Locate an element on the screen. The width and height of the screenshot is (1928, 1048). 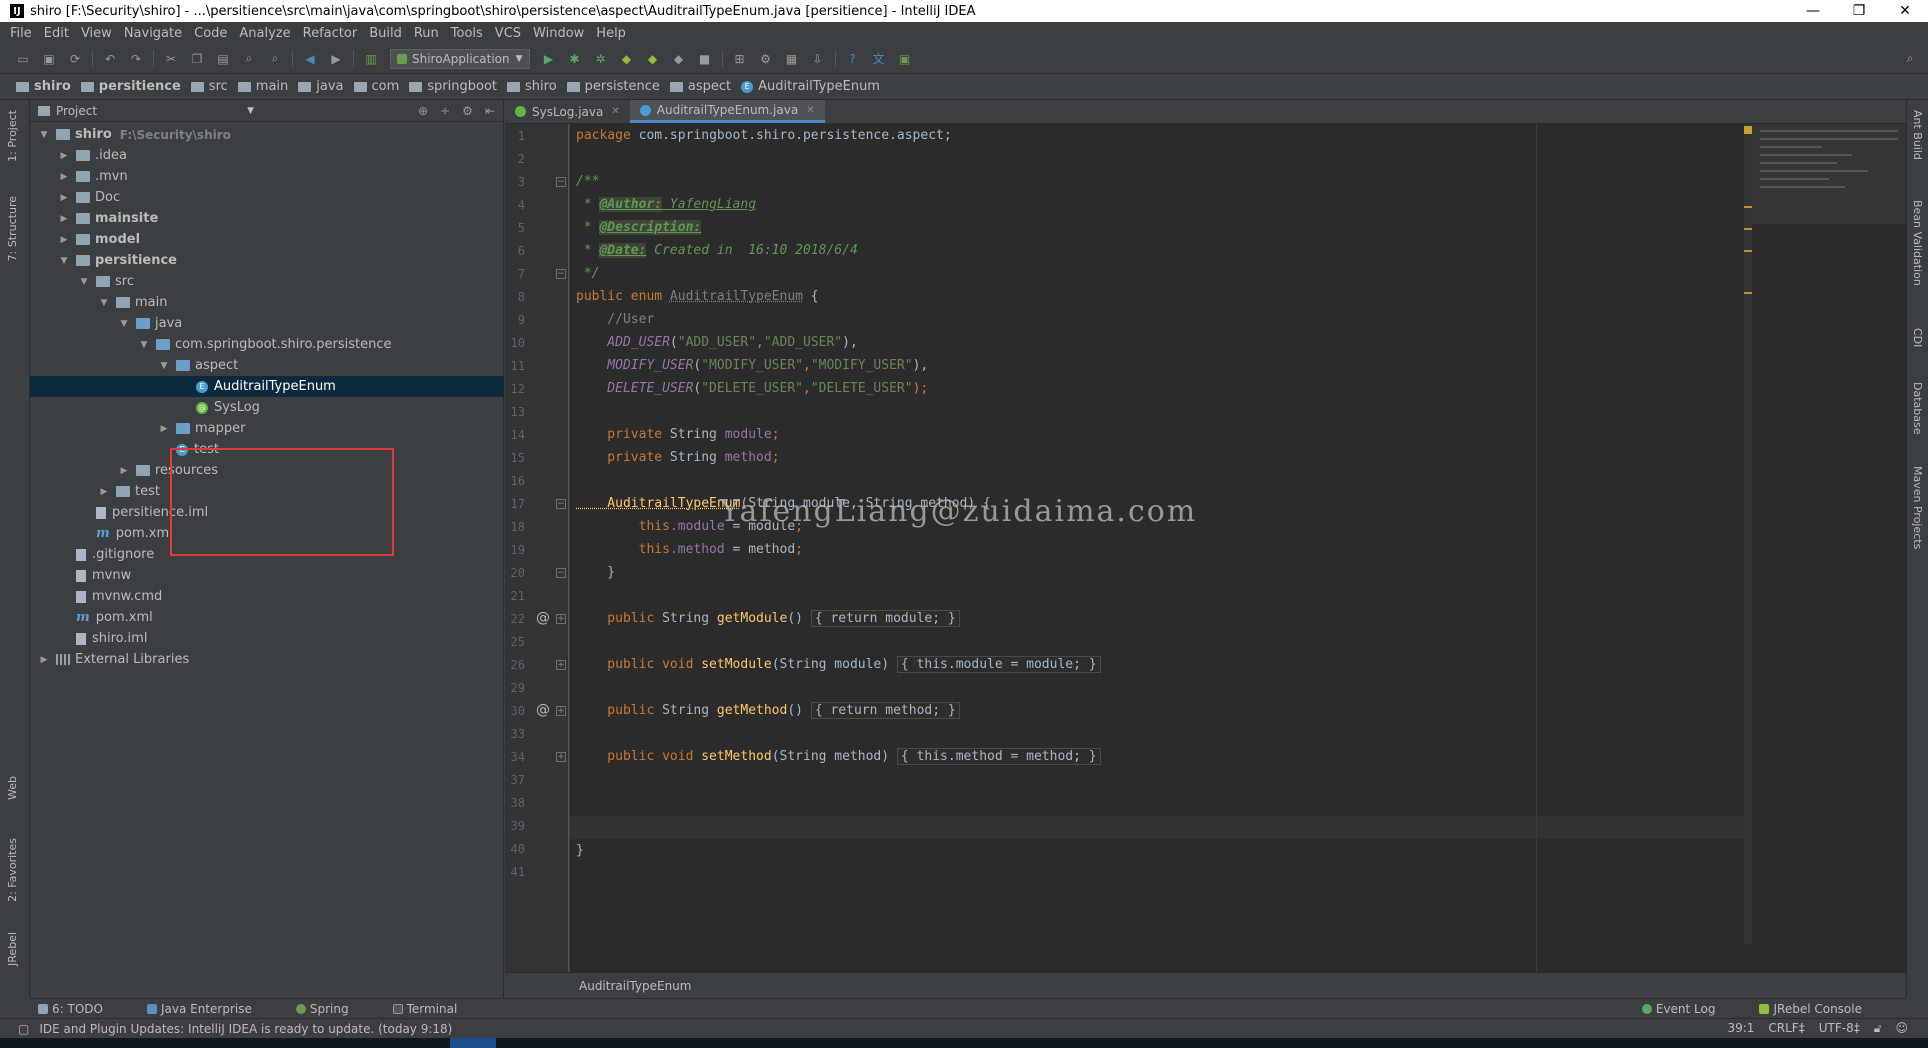
code-minimap is located at coordinates (1829, 174).